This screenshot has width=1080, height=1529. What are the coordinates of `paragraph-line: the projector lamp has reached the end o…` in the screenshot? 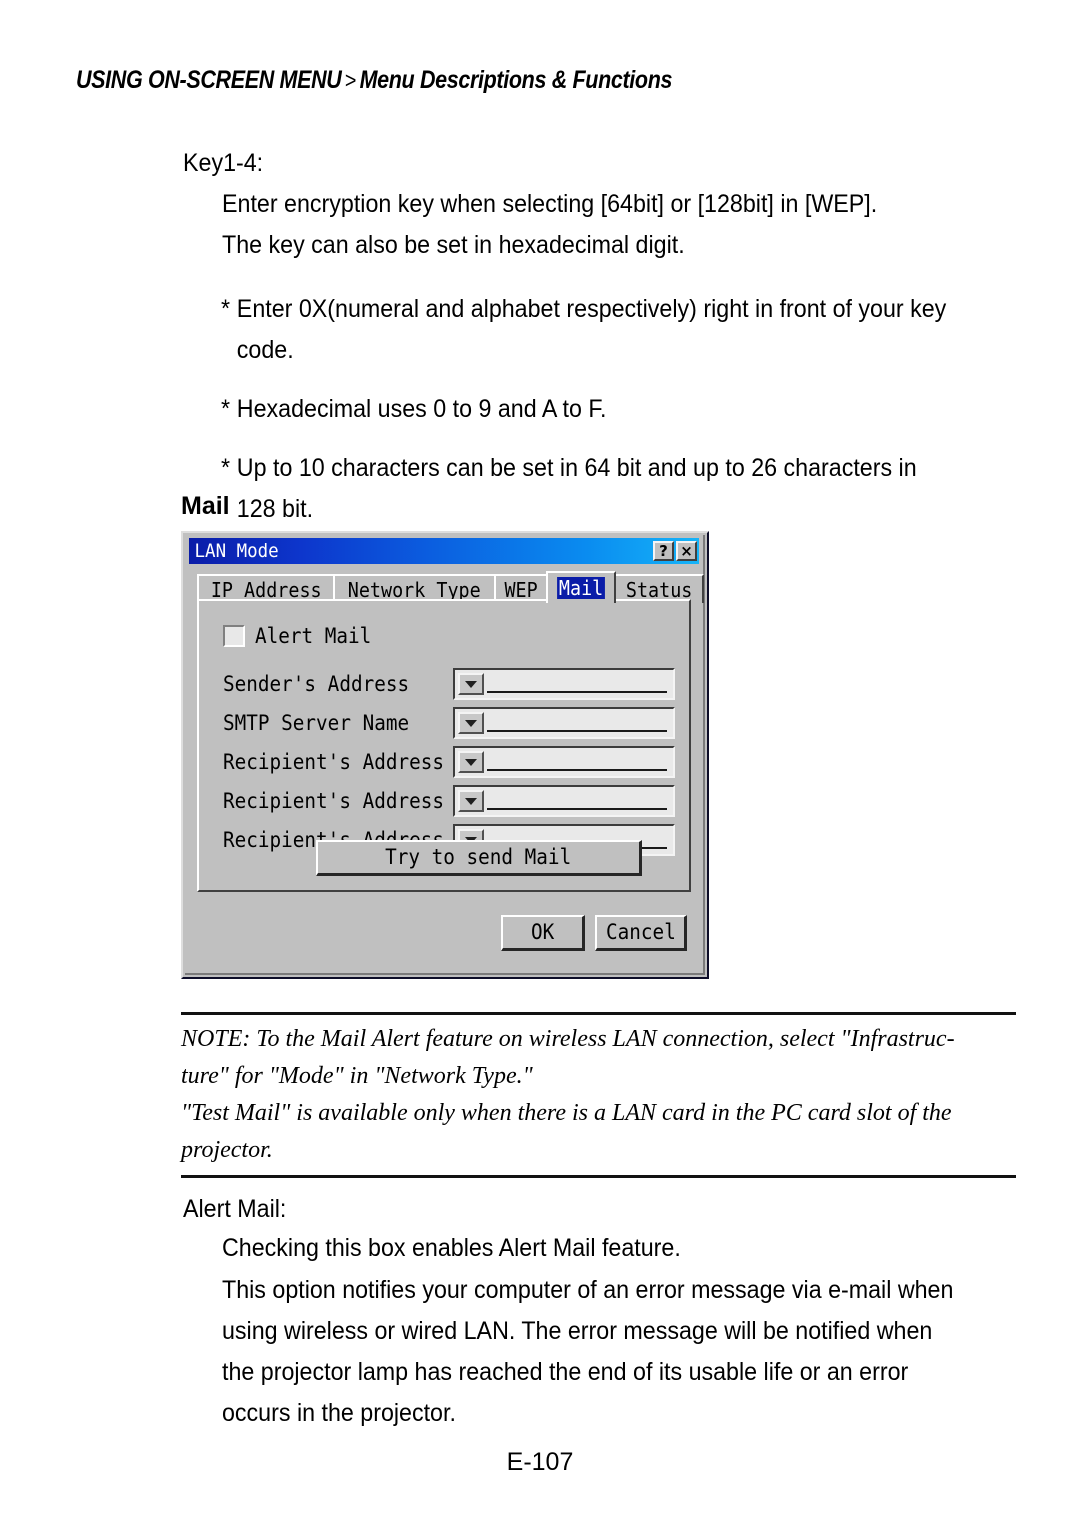 It's located at (565, 1372).